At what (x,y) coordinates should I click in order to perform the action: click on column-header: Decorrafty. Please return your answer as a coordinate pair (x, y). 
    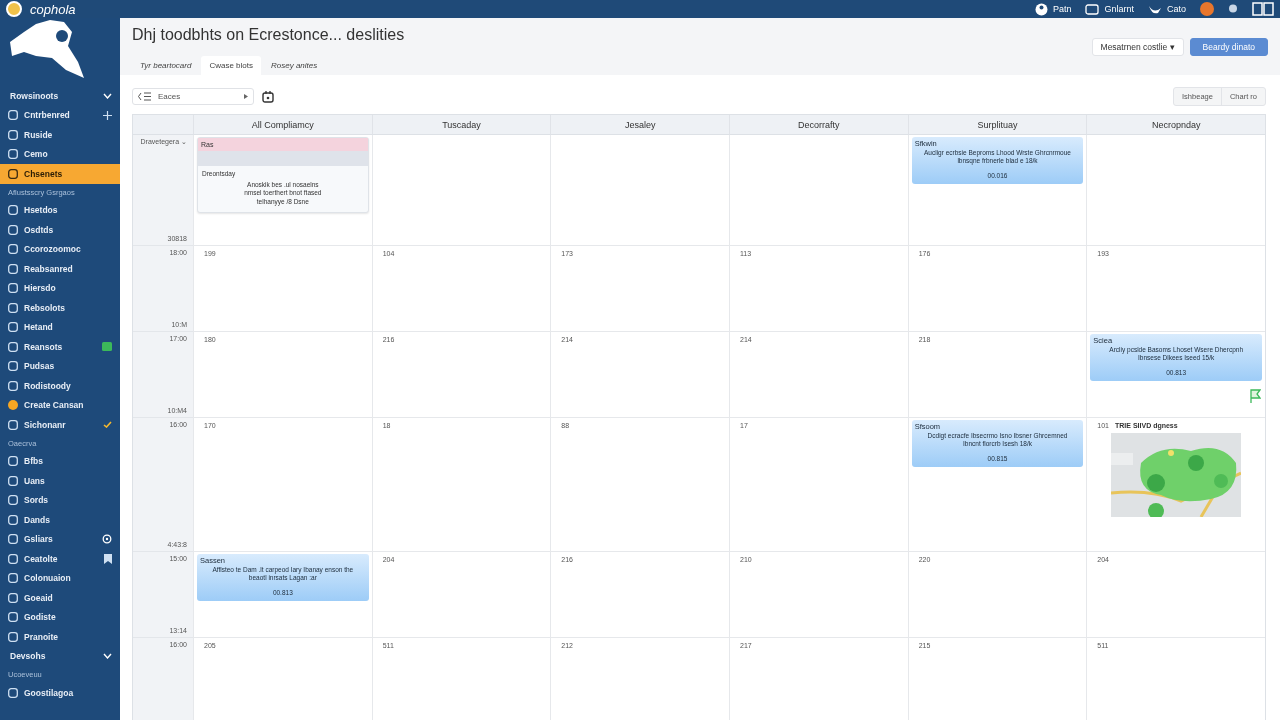
    Looking at the image, I should click on (818, 125).